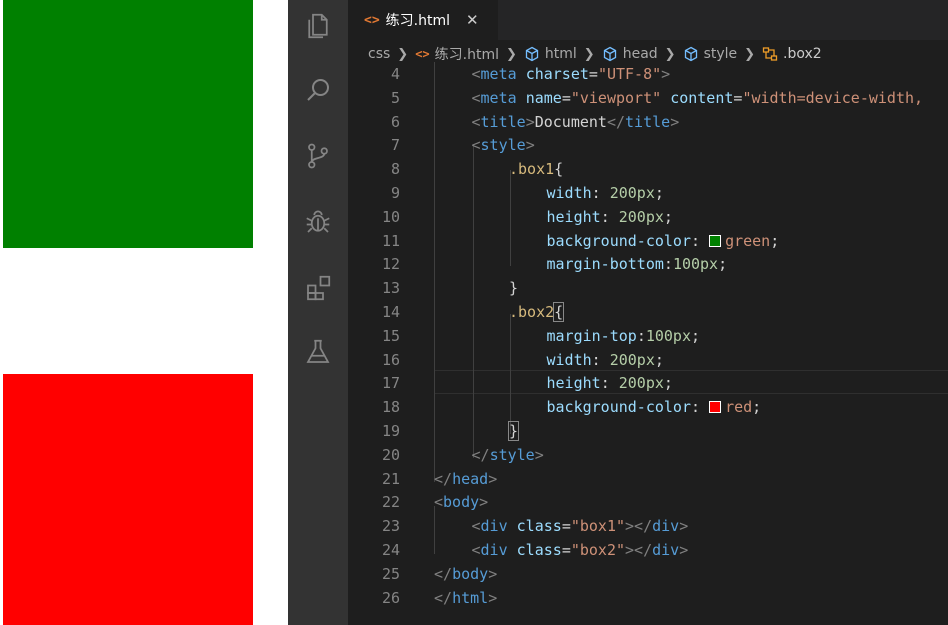  What do you see at coordinates (318, 352) in the screenshot?
I see `testing-icon` at bounding box center [318, 352].